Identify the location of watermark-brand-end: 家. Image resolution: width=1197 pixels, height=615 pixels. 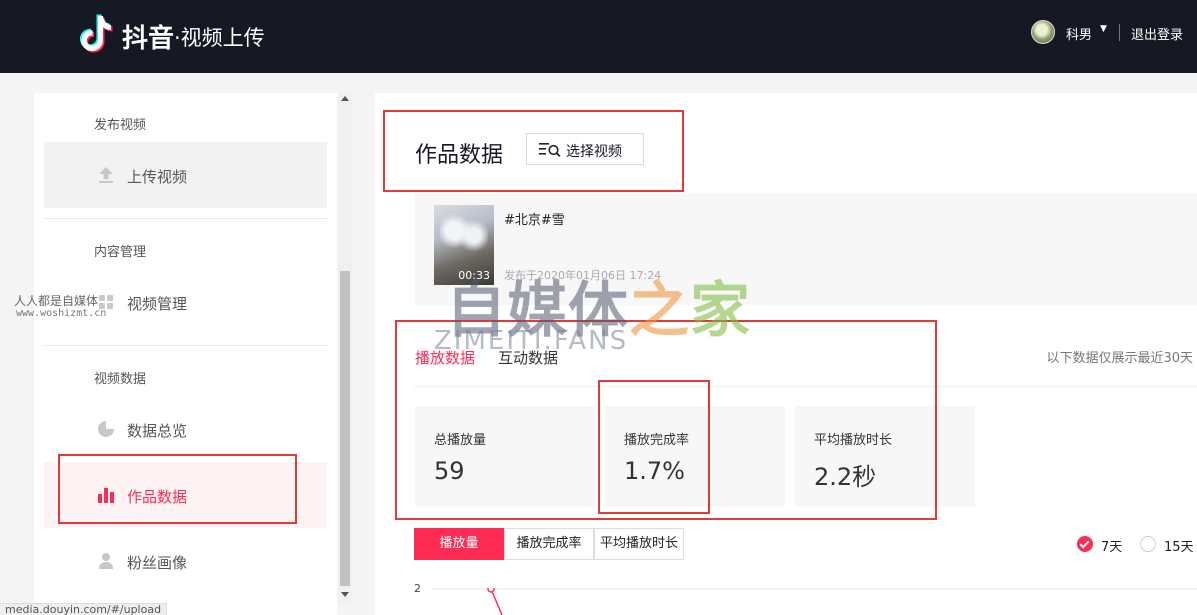
(720, 311).